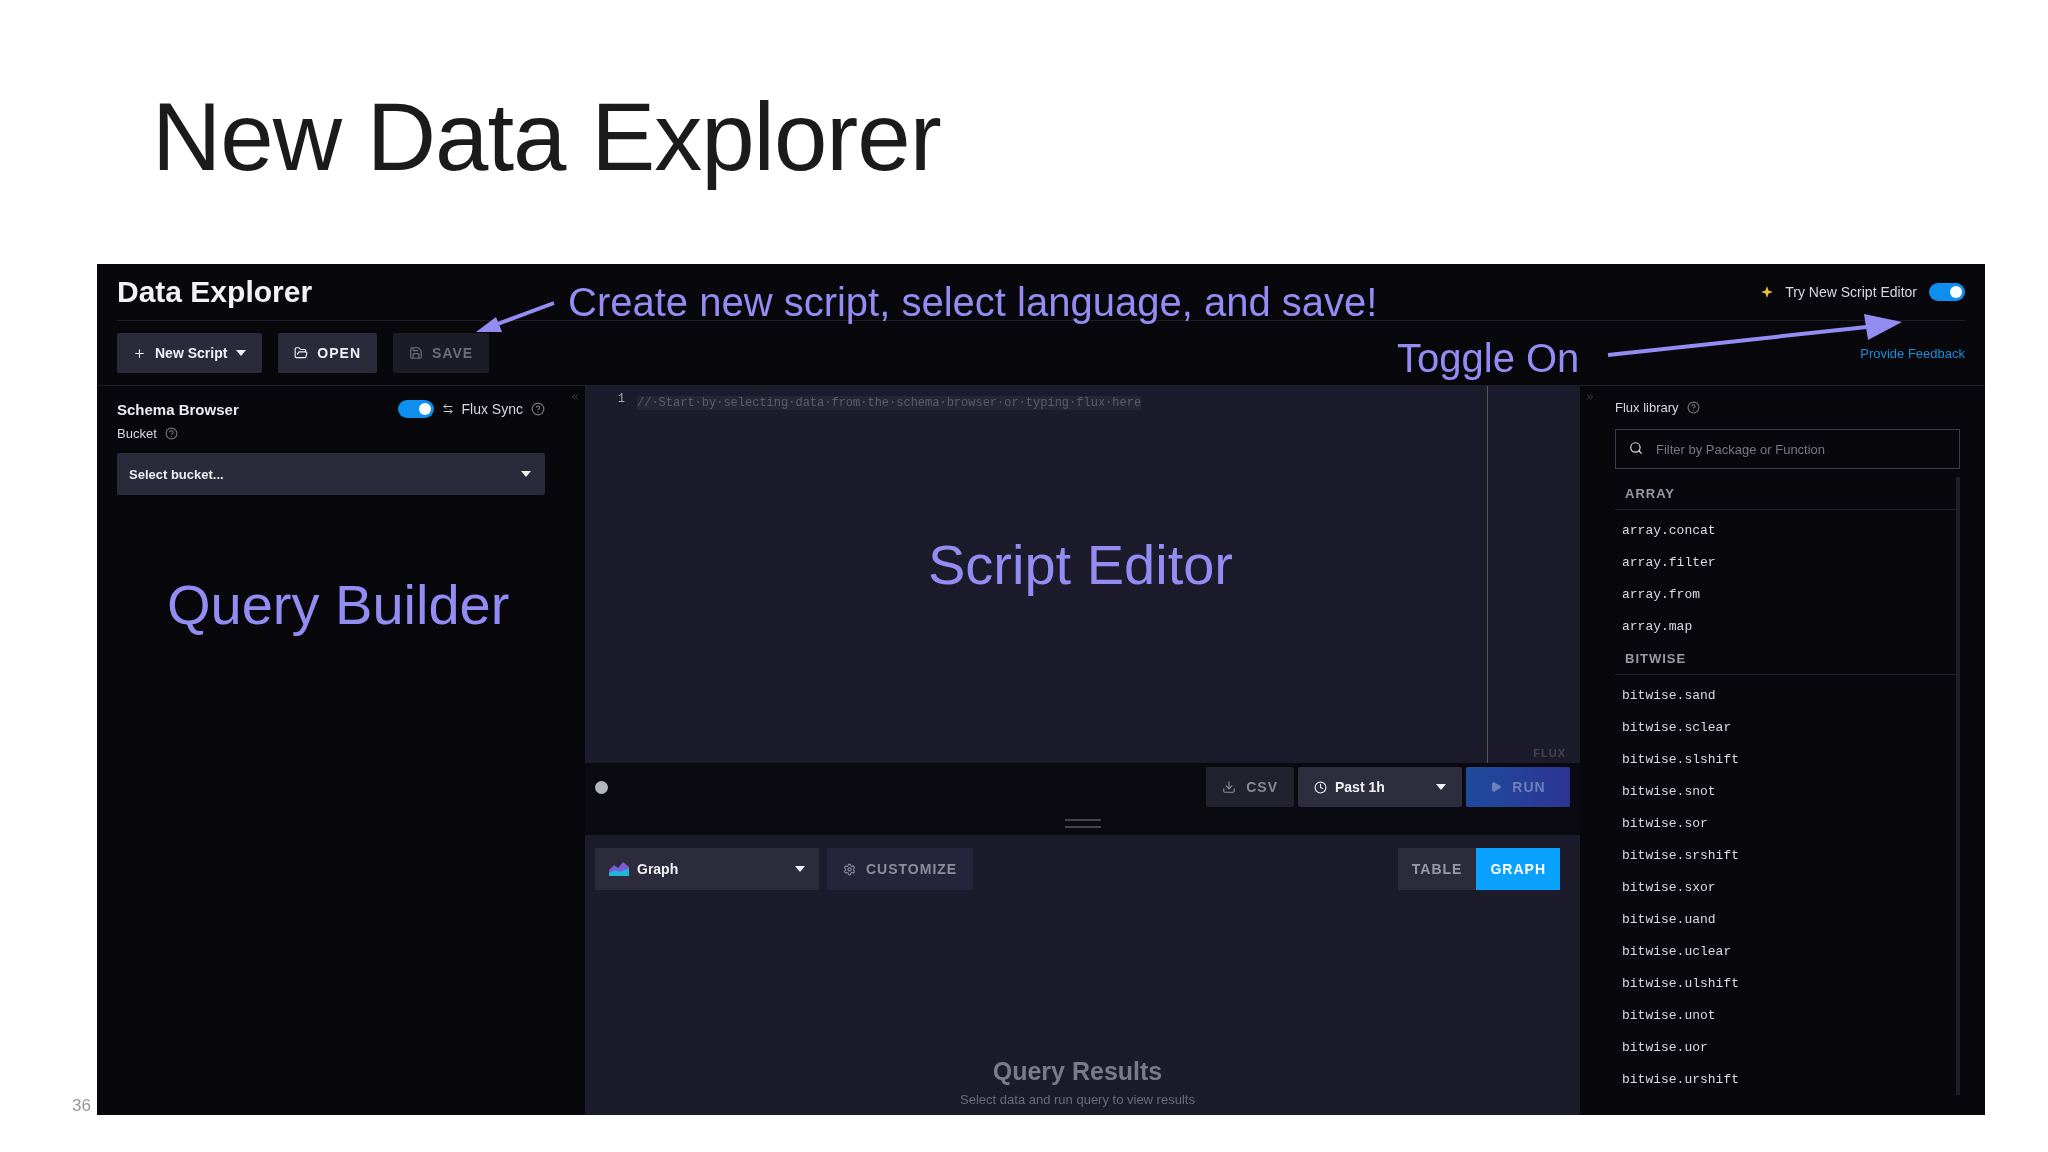 This screenshot has width=2048, height=1152. Describe the element at coordinates (1785, 1079) in the screenshot. I see `function-item: bitwise.urshift` at that location.